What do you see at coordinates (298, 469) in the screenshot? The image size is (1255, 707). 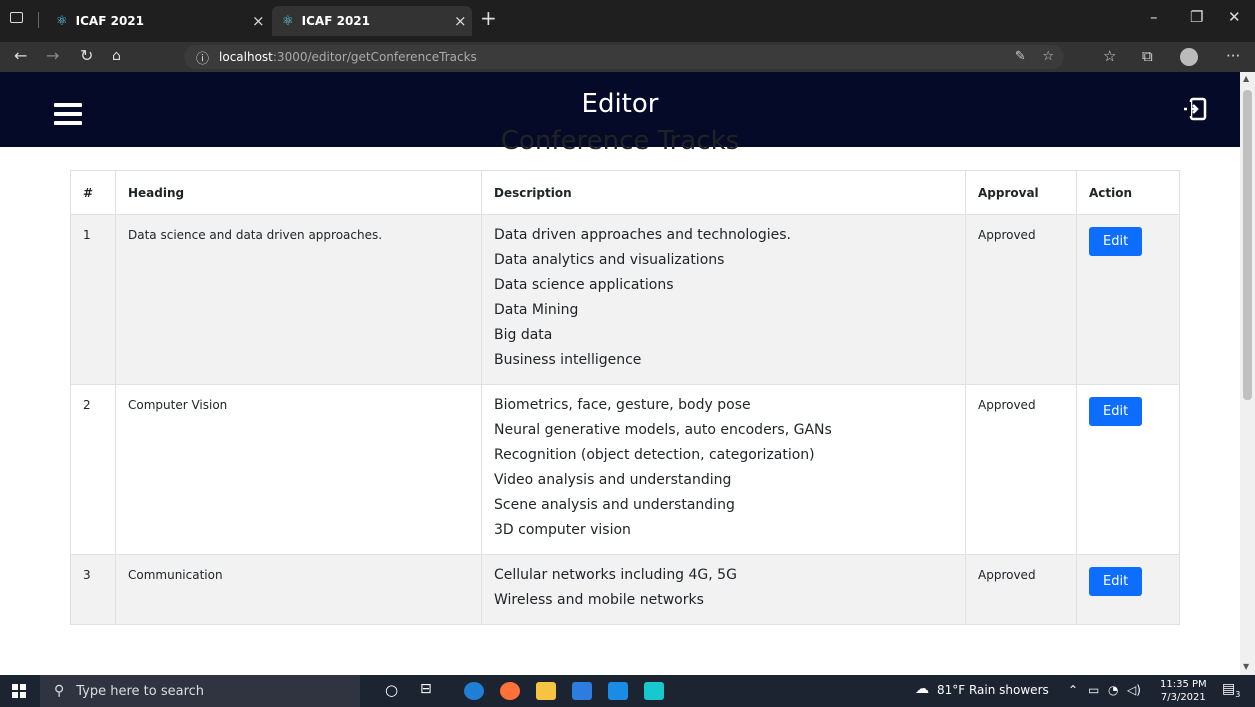 I see `row-heading: Computer Vision` at bounding box center [298, 469].